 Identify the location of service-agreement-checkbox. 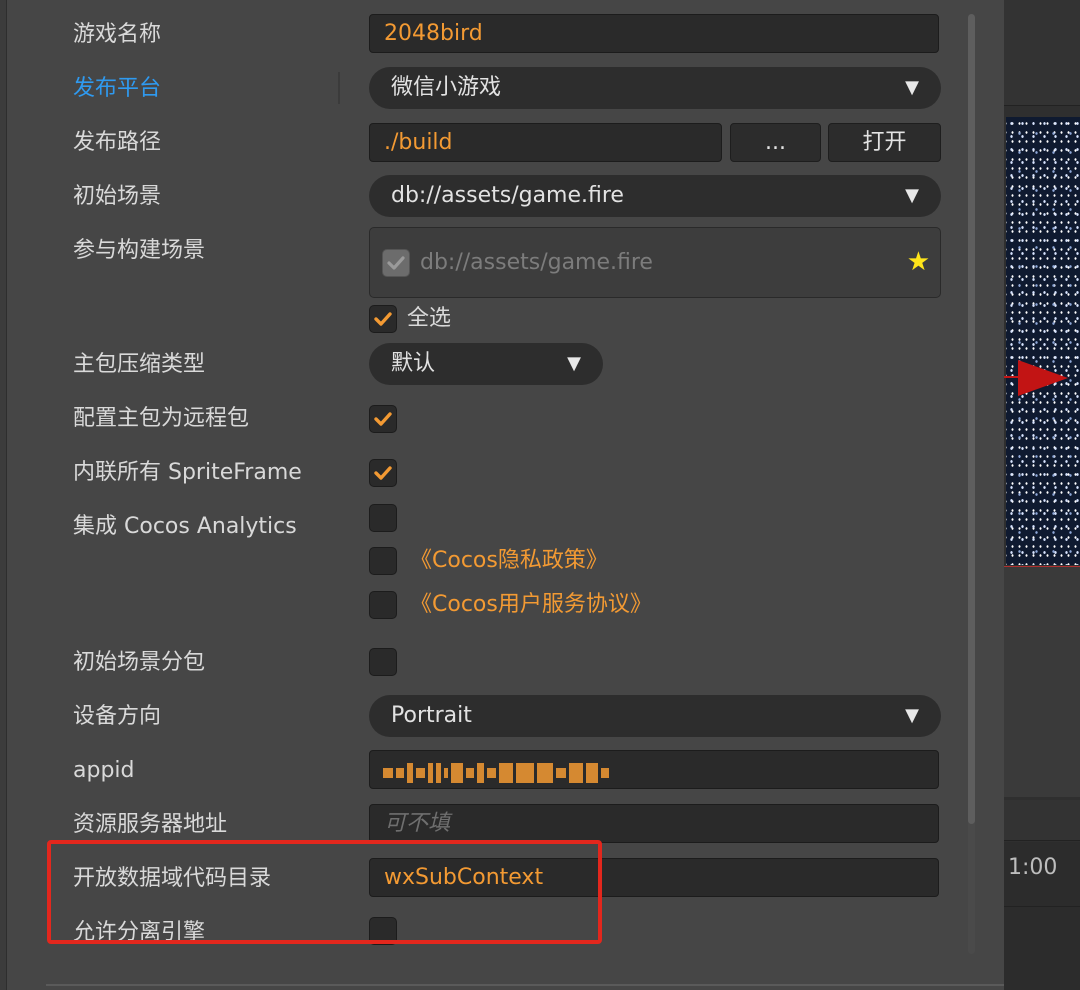
(383, 605).